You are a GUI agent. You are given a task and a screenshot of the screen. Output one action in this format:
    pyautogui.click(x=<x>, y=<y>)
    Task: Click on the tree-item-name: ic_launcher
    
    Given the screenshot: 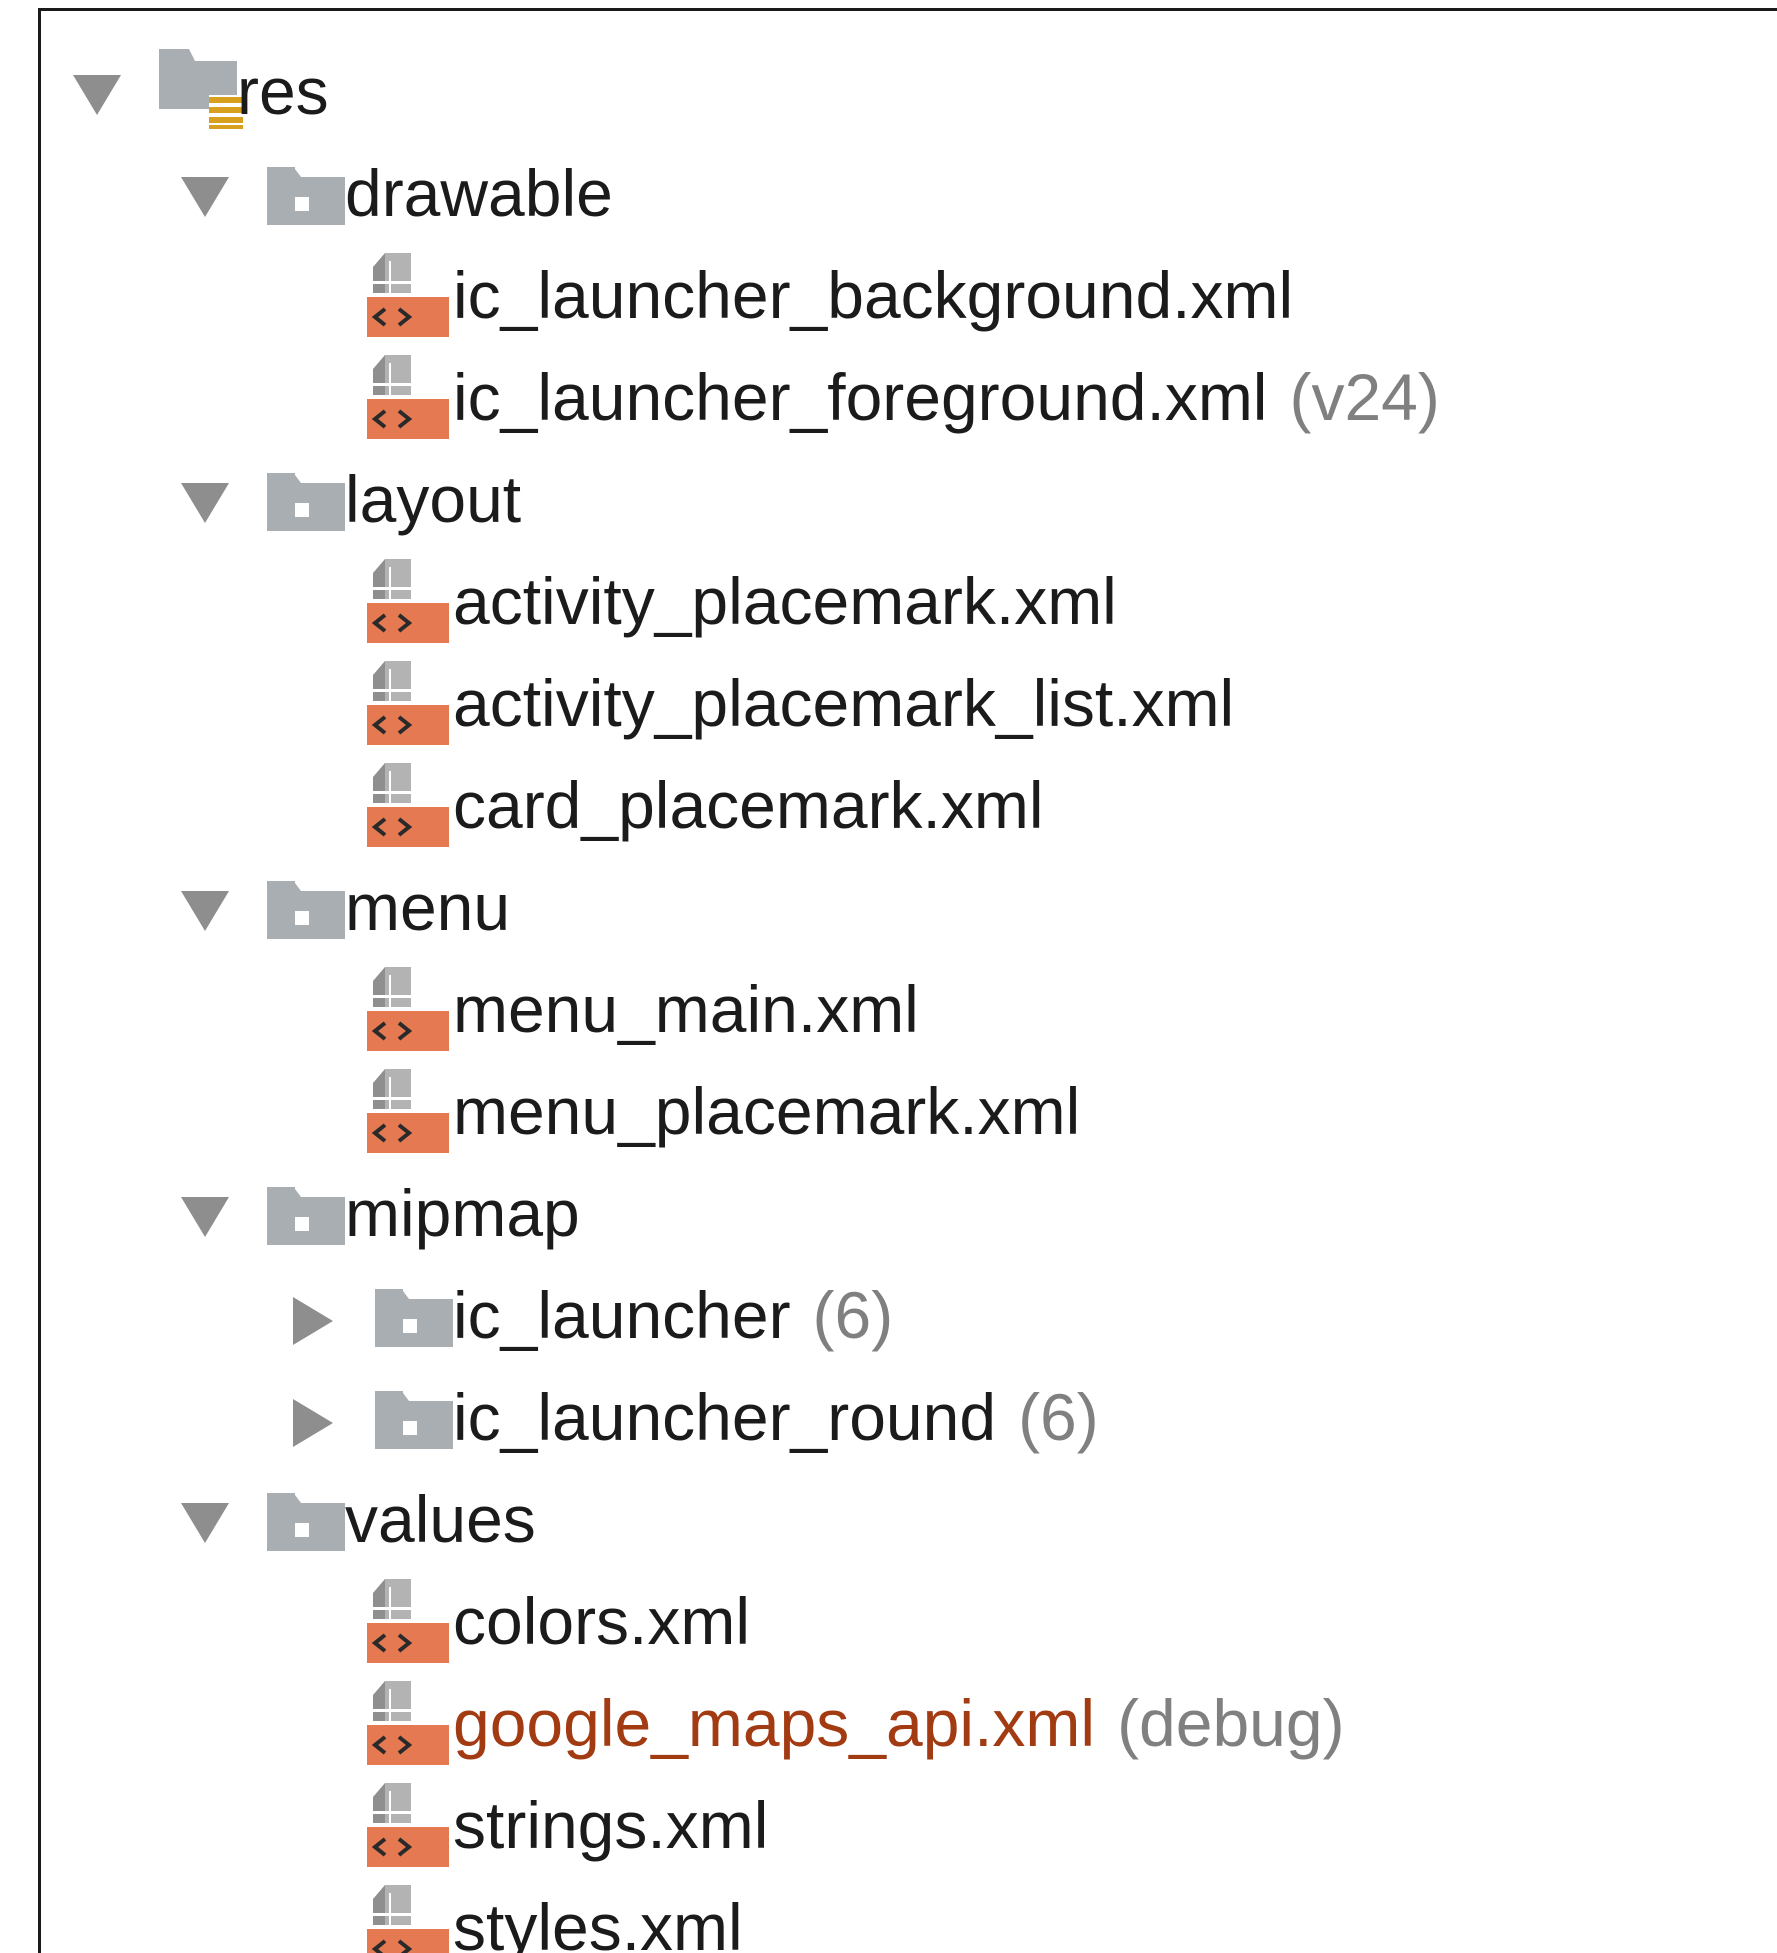 What is the action you would take?
    pyautogui.click(x=622, y=1315)
    